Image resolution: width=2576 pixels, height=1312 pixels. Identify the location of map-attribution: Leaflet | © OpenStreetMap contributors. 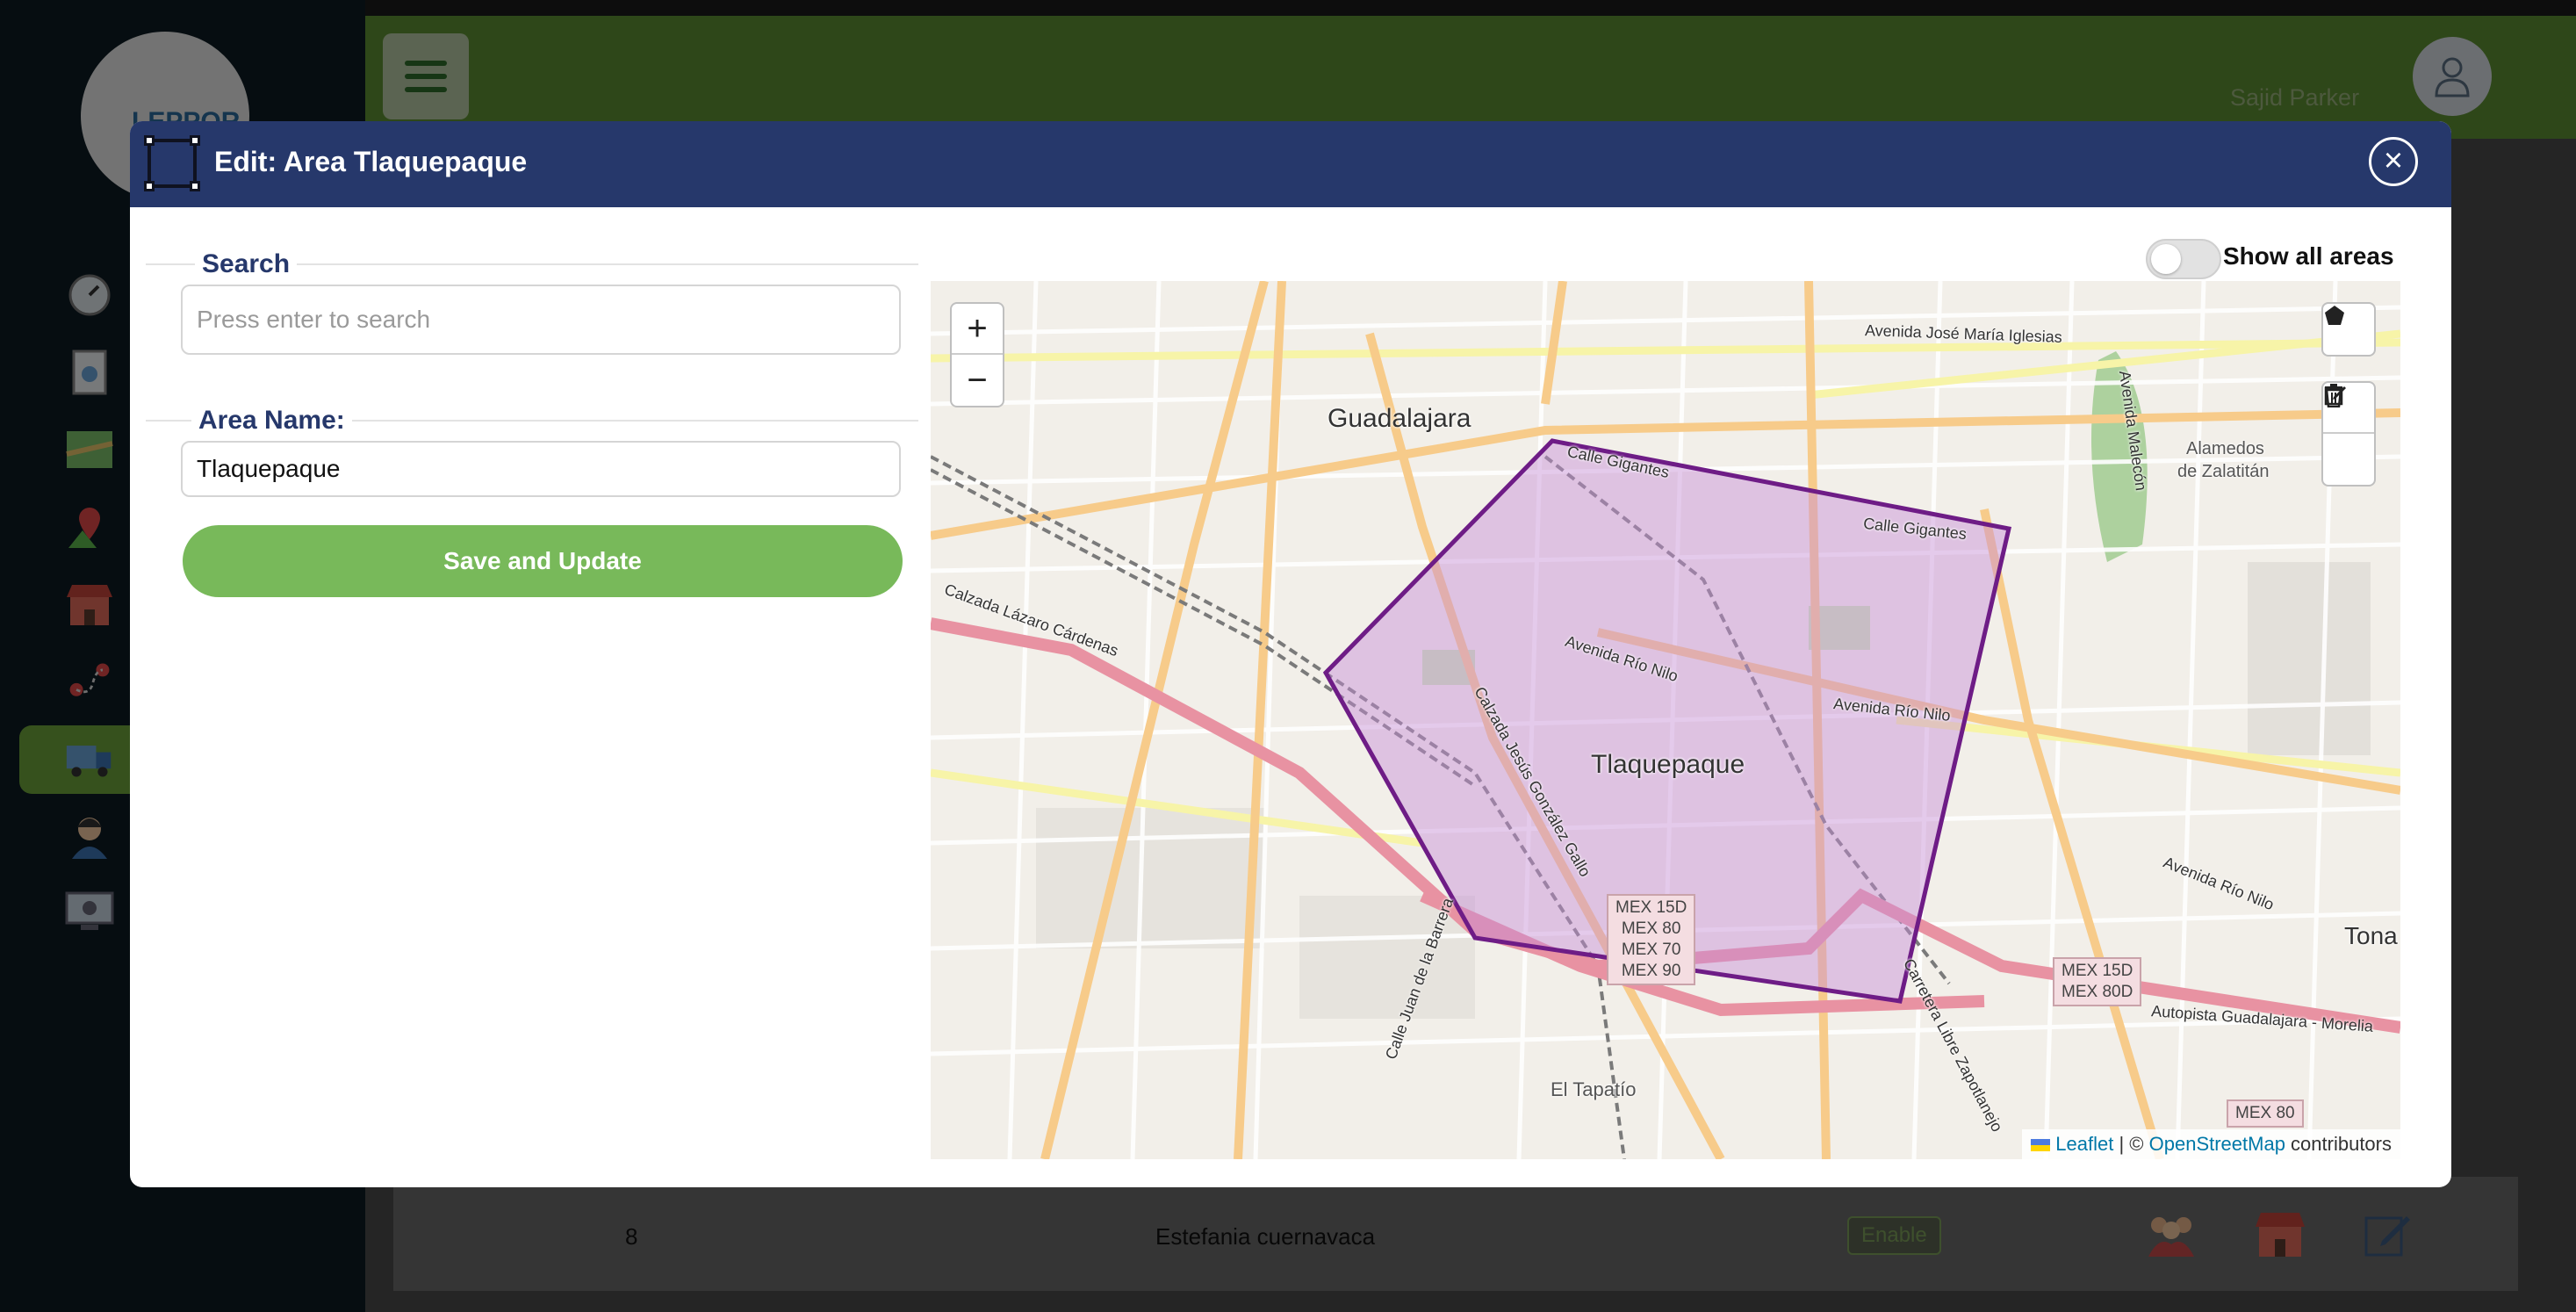
(2211, 1144).